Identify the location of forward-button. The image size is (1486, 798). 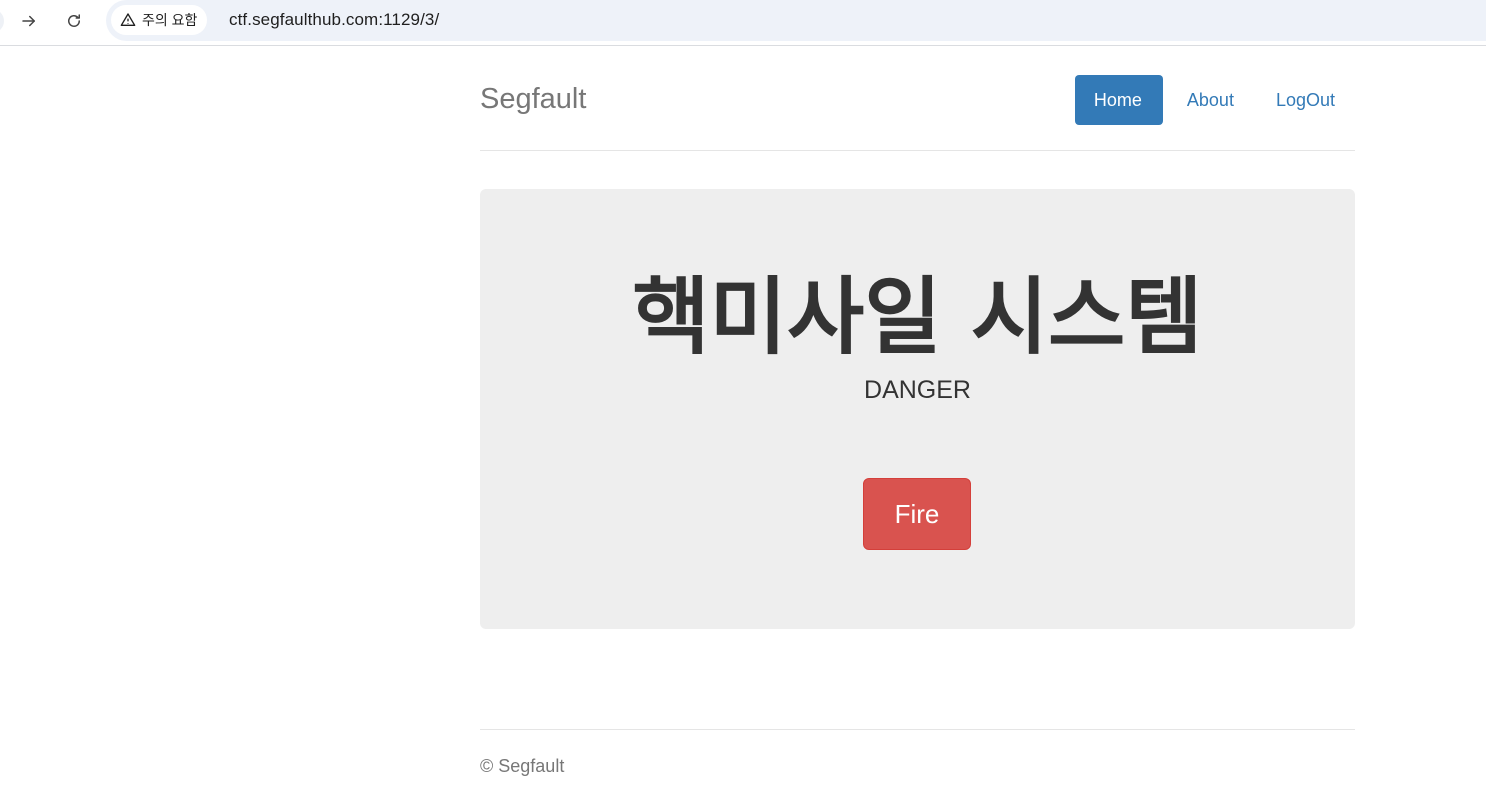
(29, 21).